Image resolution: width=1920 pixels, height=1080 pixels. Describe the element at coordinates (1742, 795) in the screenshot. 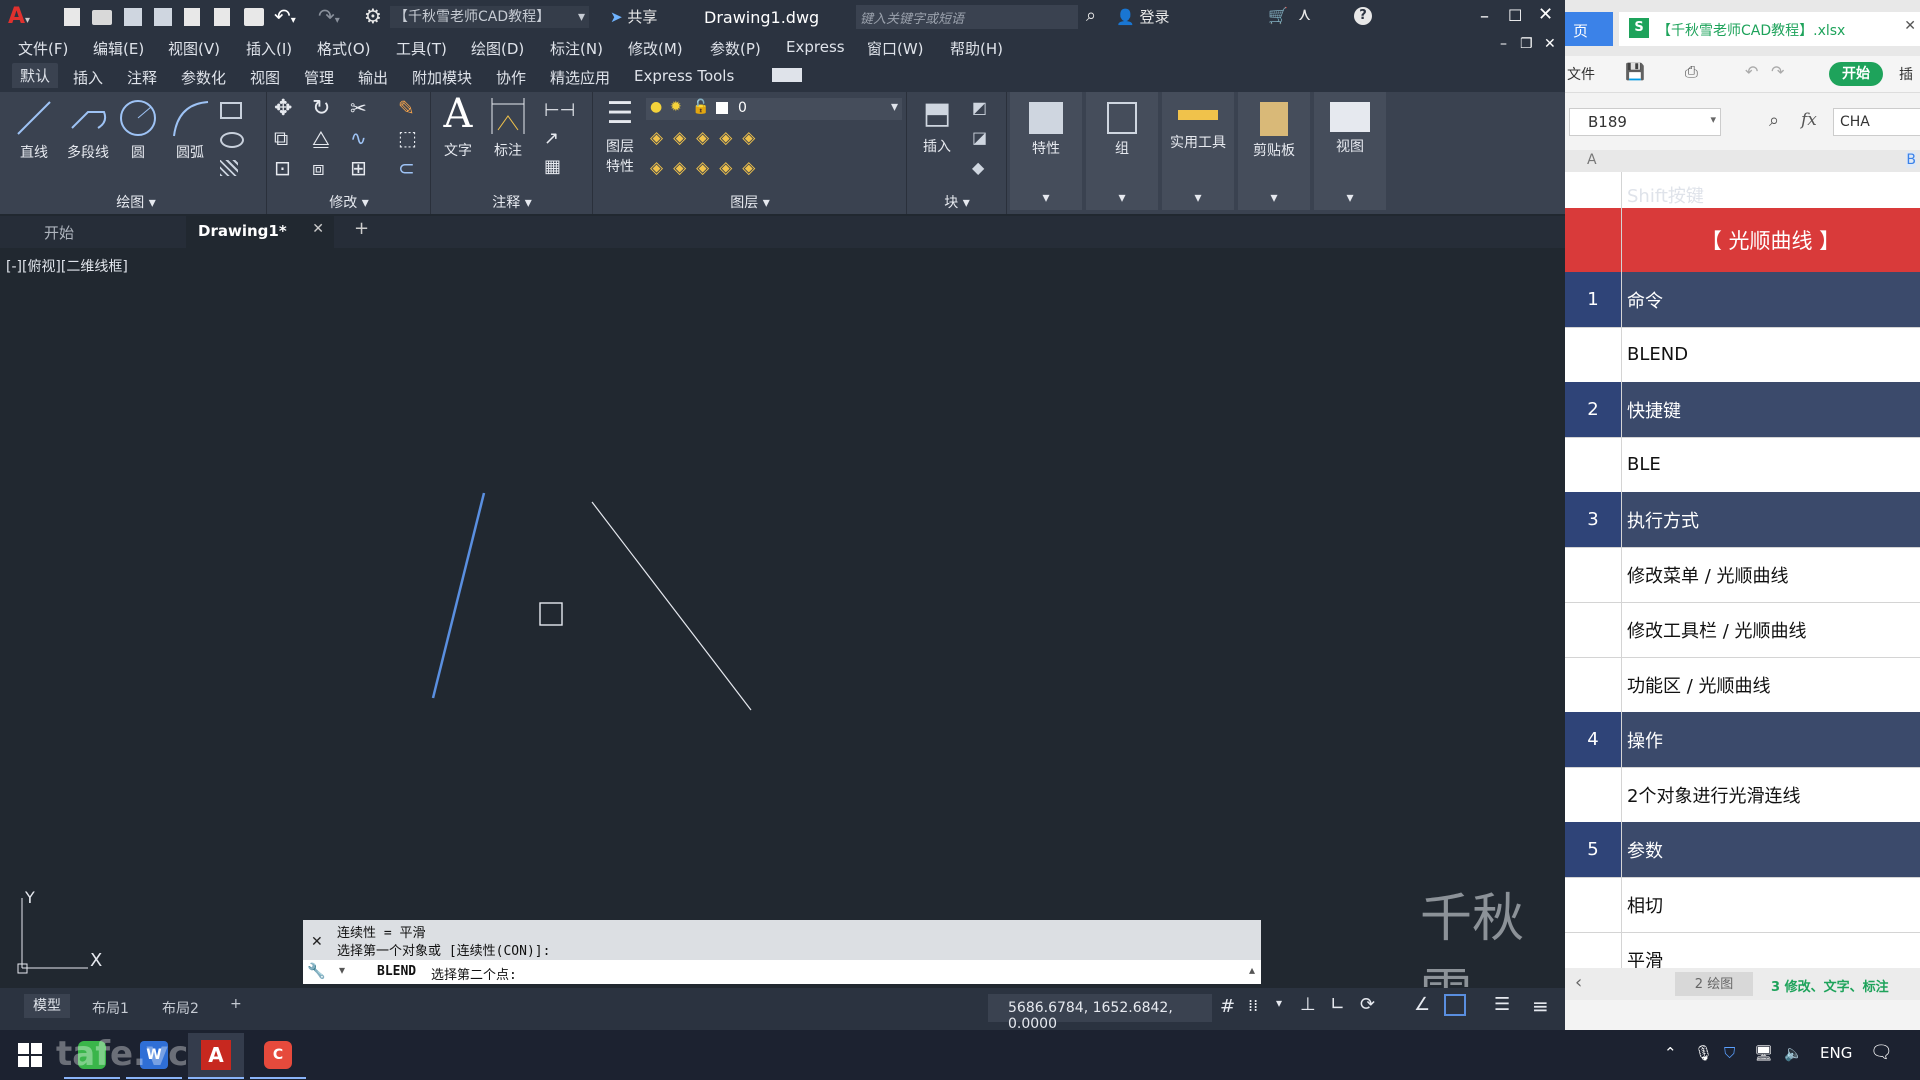

I see `table-row: 2个对象进行光滑连线` at that location.